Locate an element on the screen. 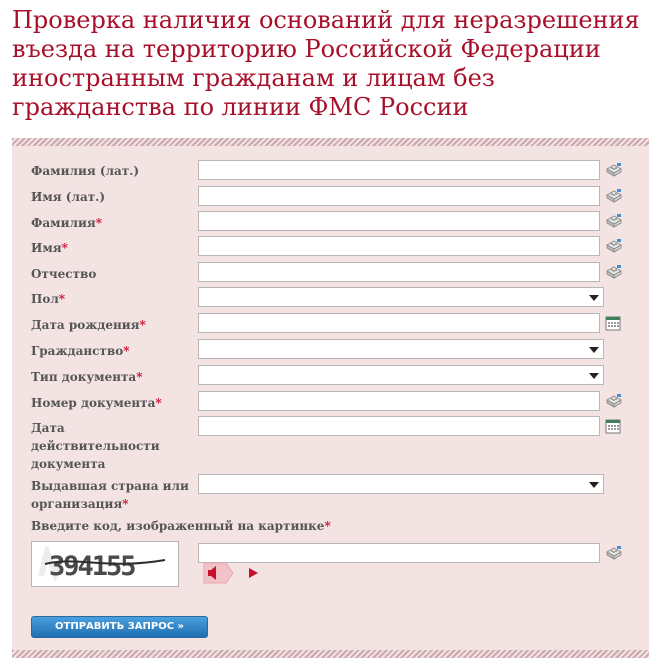 The width and height of the screenshot is (659, 671). issuer-label: Выдавшая страна или организация* is located at coordinates (110, 495).